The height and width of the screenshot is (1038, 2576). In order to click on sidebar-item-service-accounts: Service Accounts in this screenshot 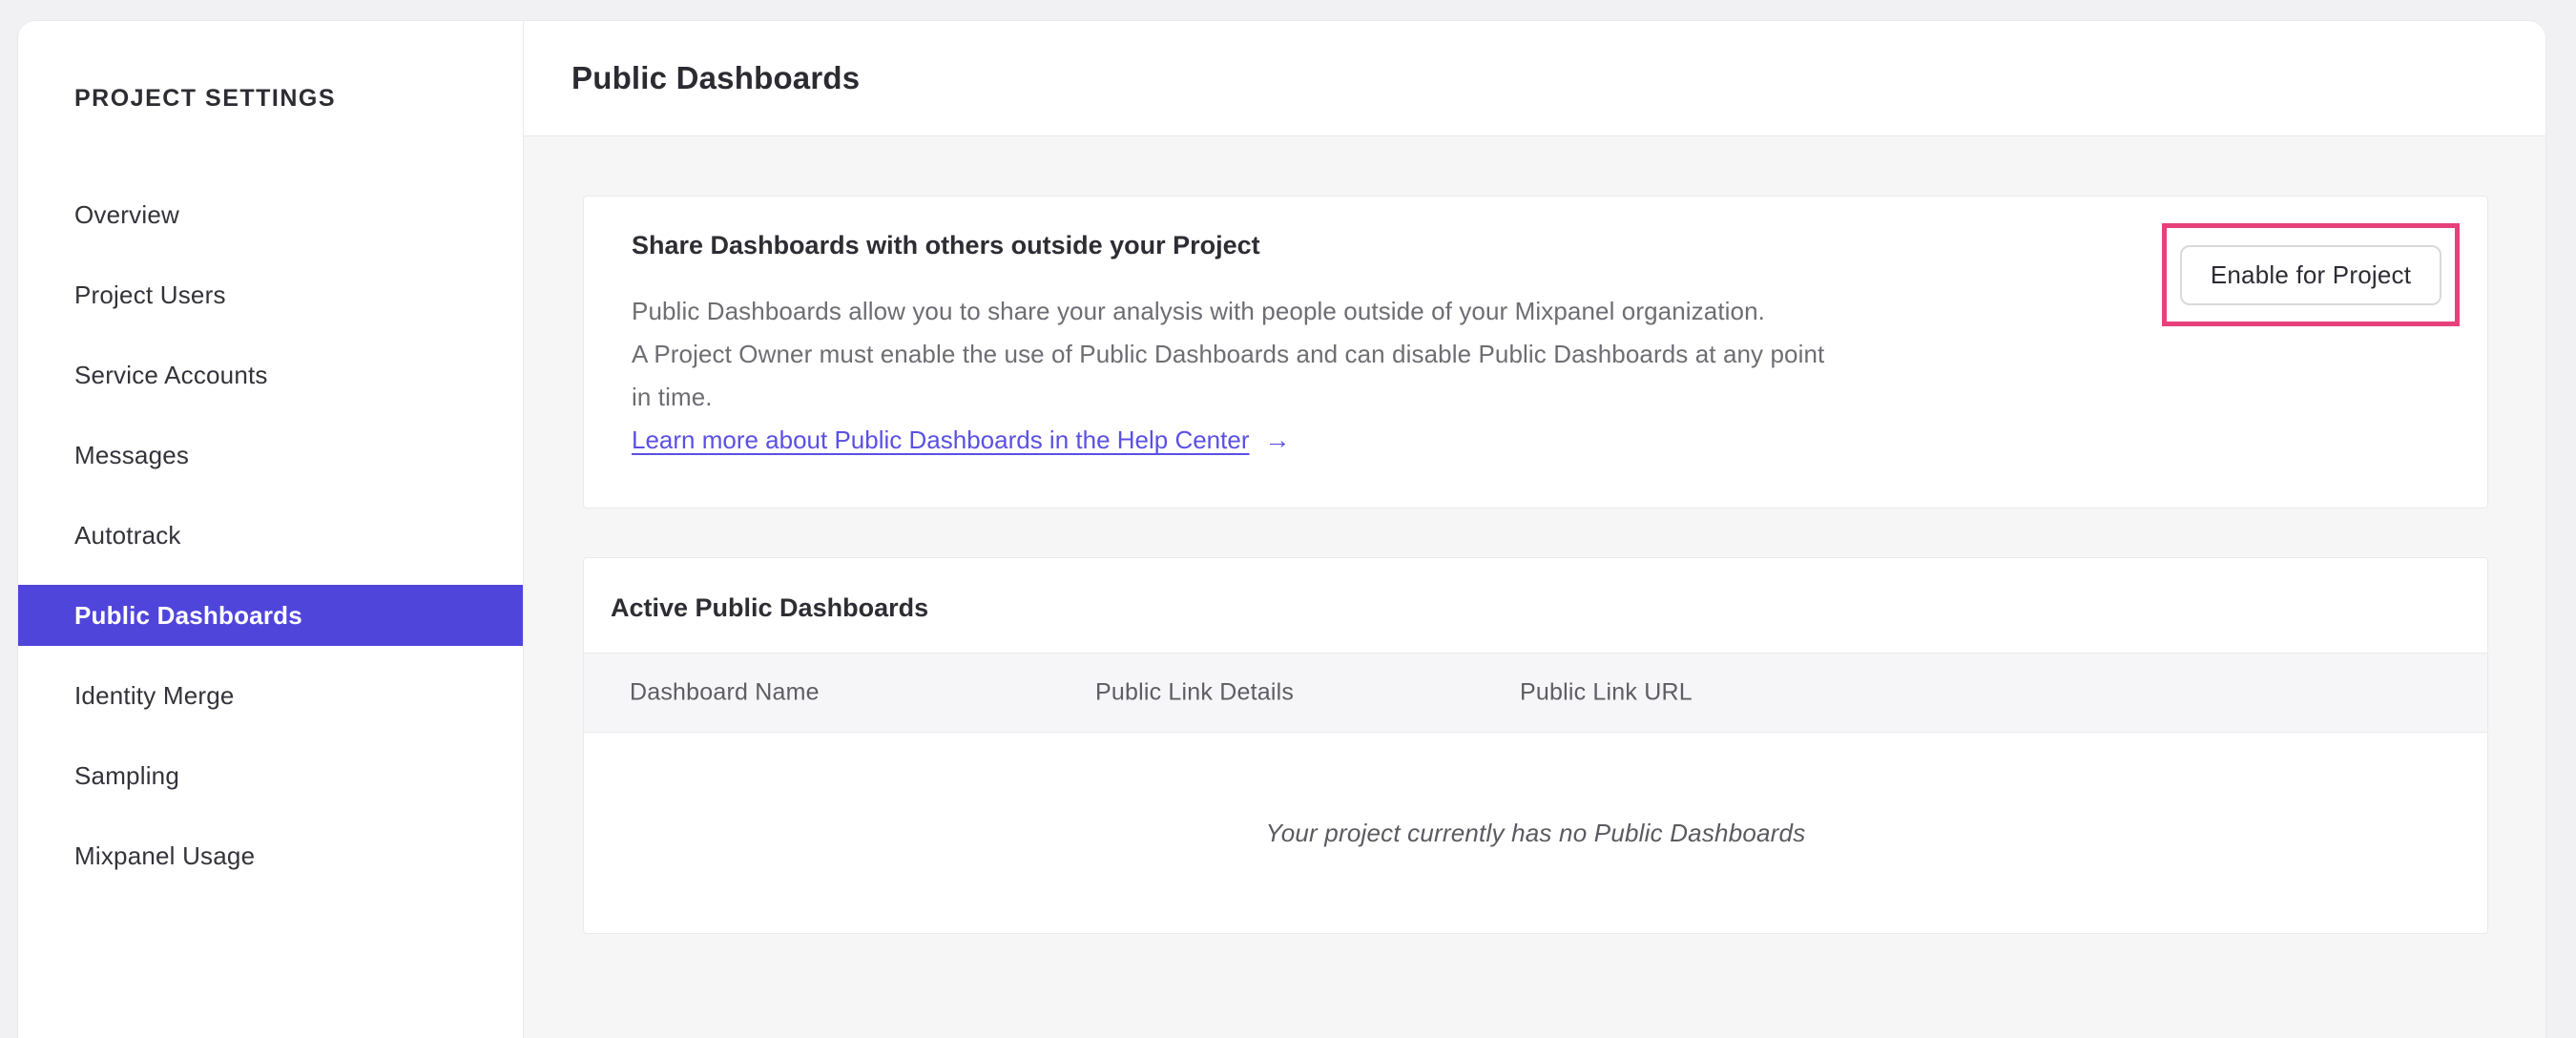, I will do `click(270, 375)`.